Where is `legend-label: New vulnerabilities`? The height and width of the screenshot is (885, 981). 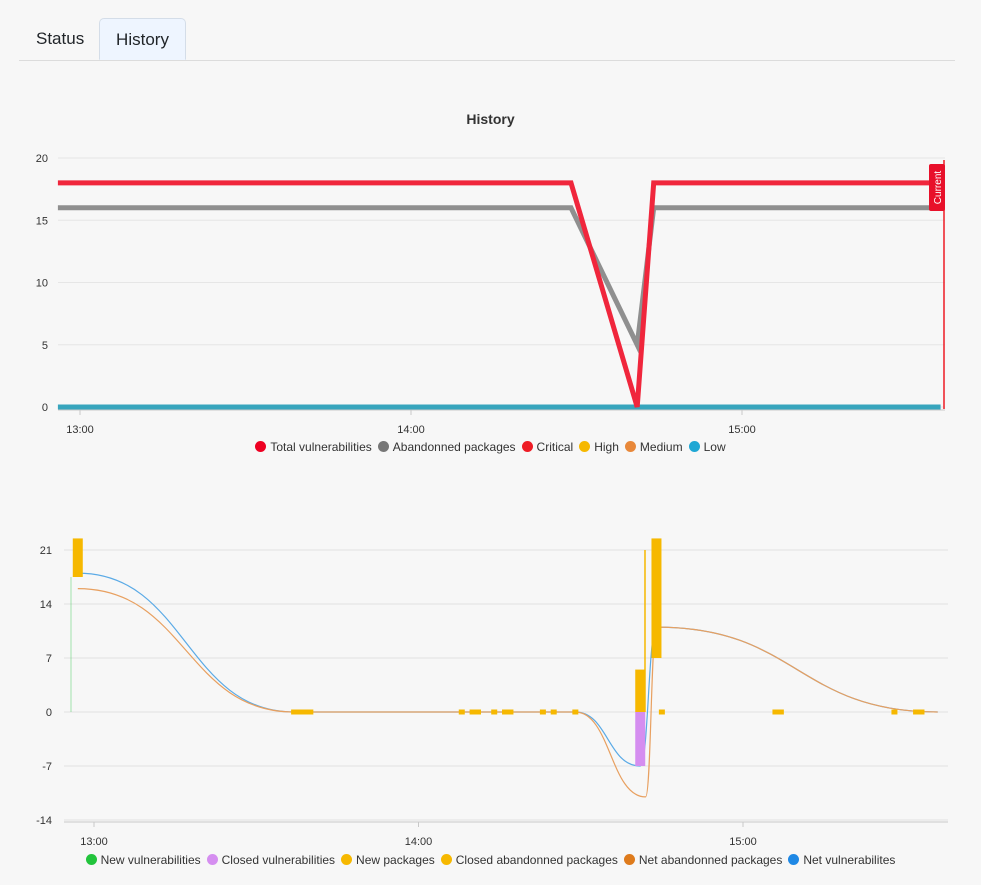 legend-label: New vulnerabilities is located at coordinates (150, 860).